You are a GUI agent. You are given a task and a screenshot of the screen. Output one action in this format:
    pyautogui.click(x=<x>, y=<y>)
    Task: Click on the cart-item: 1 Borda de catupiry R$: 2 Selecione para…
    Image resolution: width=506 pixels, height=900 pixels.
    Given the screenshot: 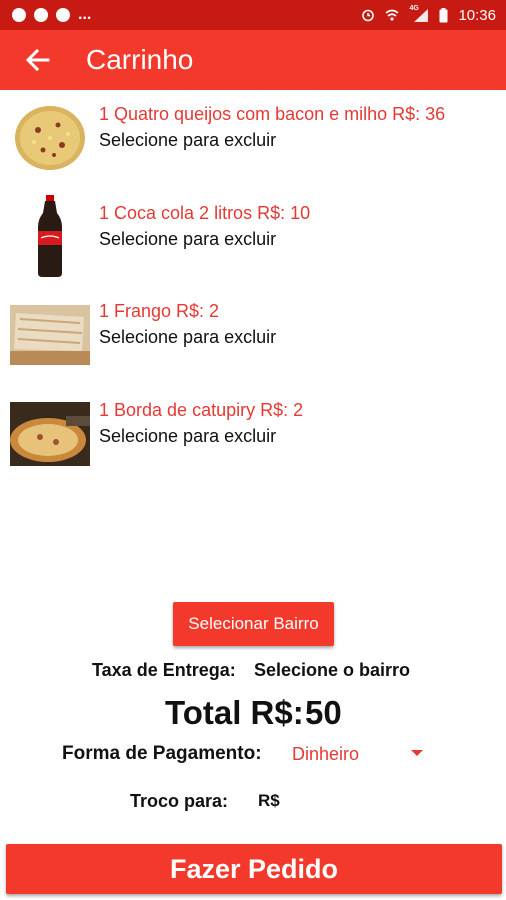 What is the action you would take?
    pyautogui.click(x=253, y=433)
    